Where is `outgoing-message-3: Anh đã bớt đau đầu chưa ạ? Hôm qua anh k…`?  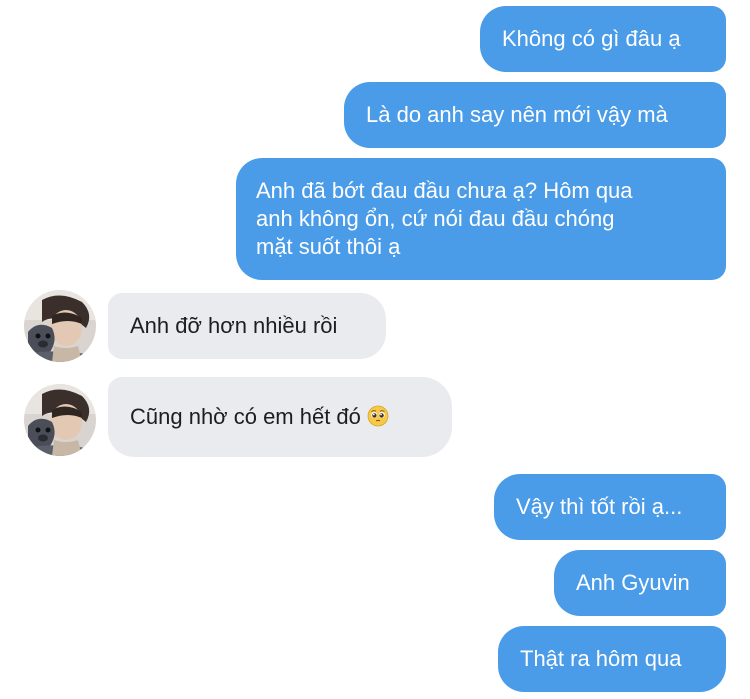
outgoing-message-3: Anh đã bớt đau đầu chưa ạ? Hôm qua anh k… is located at coordinates (481, 219).